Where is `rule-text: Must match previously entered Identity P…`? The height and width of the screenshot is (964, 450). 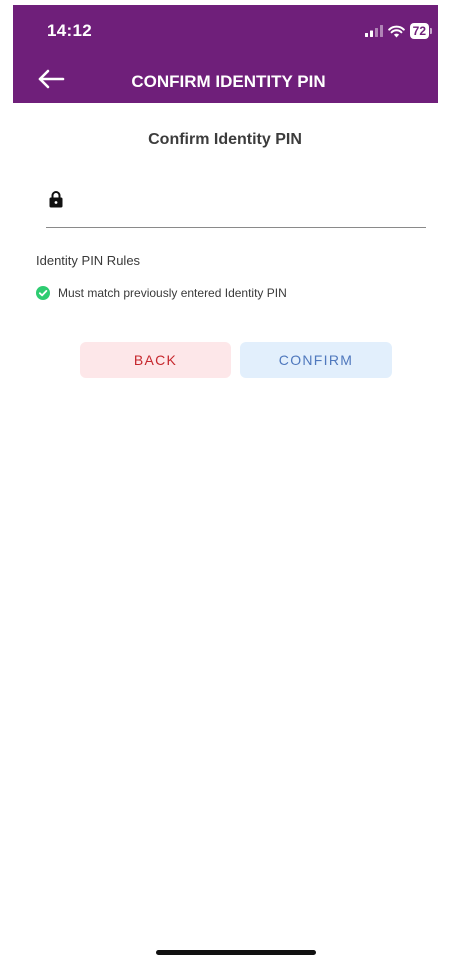
rule-text: Must match previously entered Identity P… is located at coordinates (172, 293).